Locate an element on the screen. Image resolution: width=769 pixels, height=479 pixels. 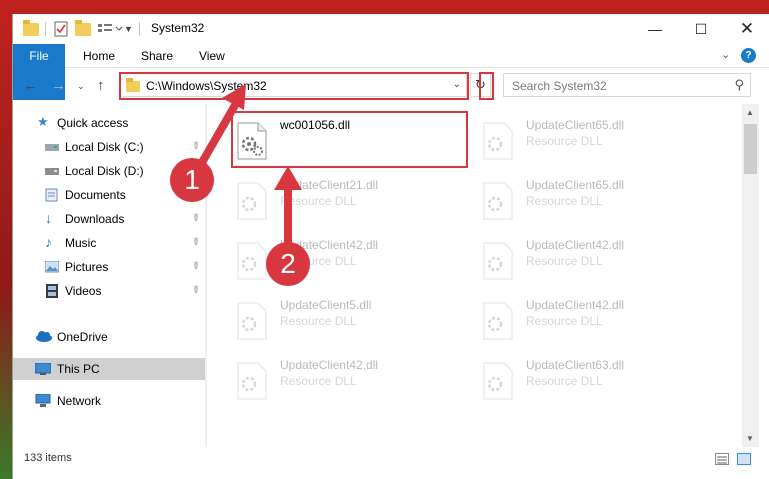
window-title: System32 is located at coordinates (178, 28).